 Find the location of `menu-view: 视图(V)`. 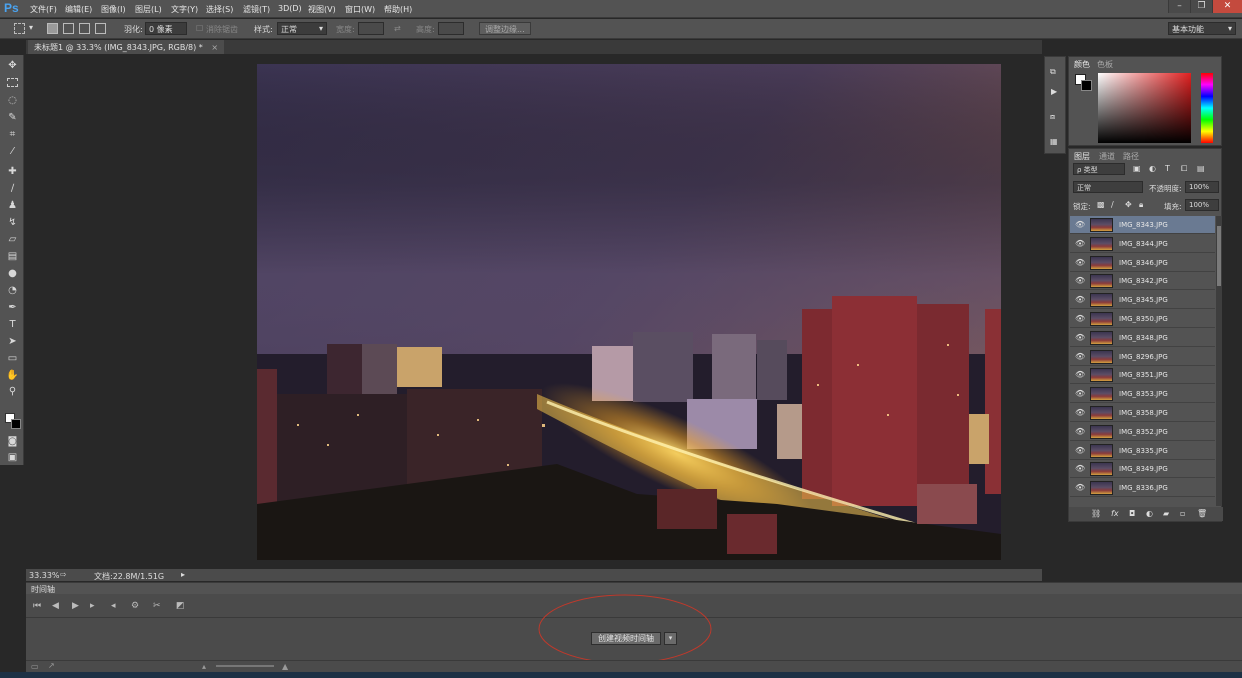

menu-view: 视图(V) is located at coordinates (322, 9).